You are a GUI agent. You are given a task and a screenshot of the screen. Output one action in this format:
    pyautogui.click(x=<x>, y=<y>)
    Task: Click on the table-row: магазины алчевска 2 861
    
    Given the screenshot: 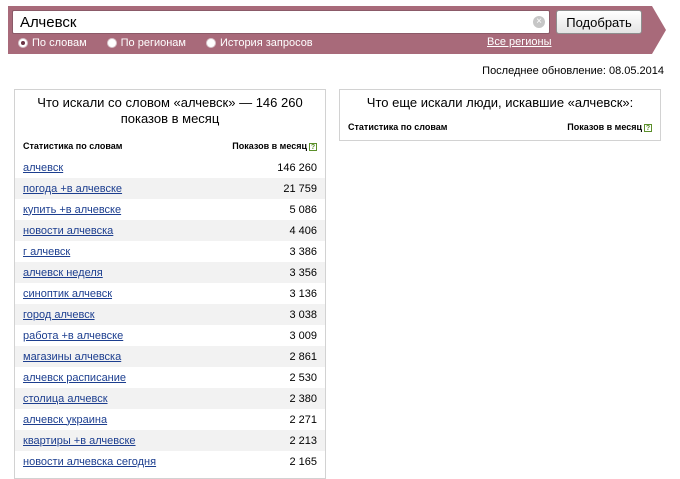 What is the action you would take?
    pyautogui.click(x=170, y=356)
    